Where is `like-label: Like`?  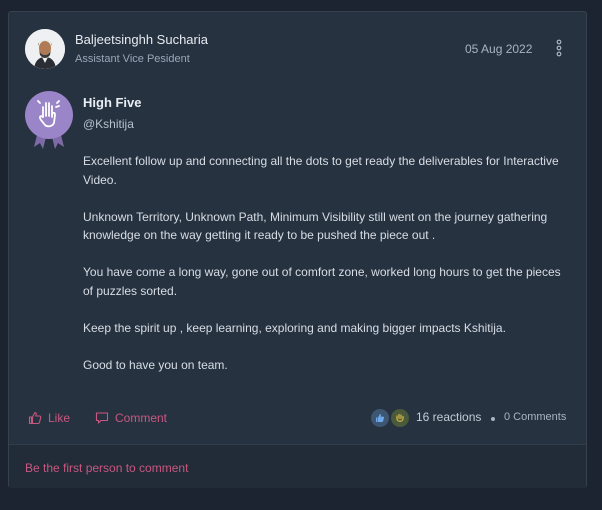 like-label: Like is located at coordinates (59, 418).